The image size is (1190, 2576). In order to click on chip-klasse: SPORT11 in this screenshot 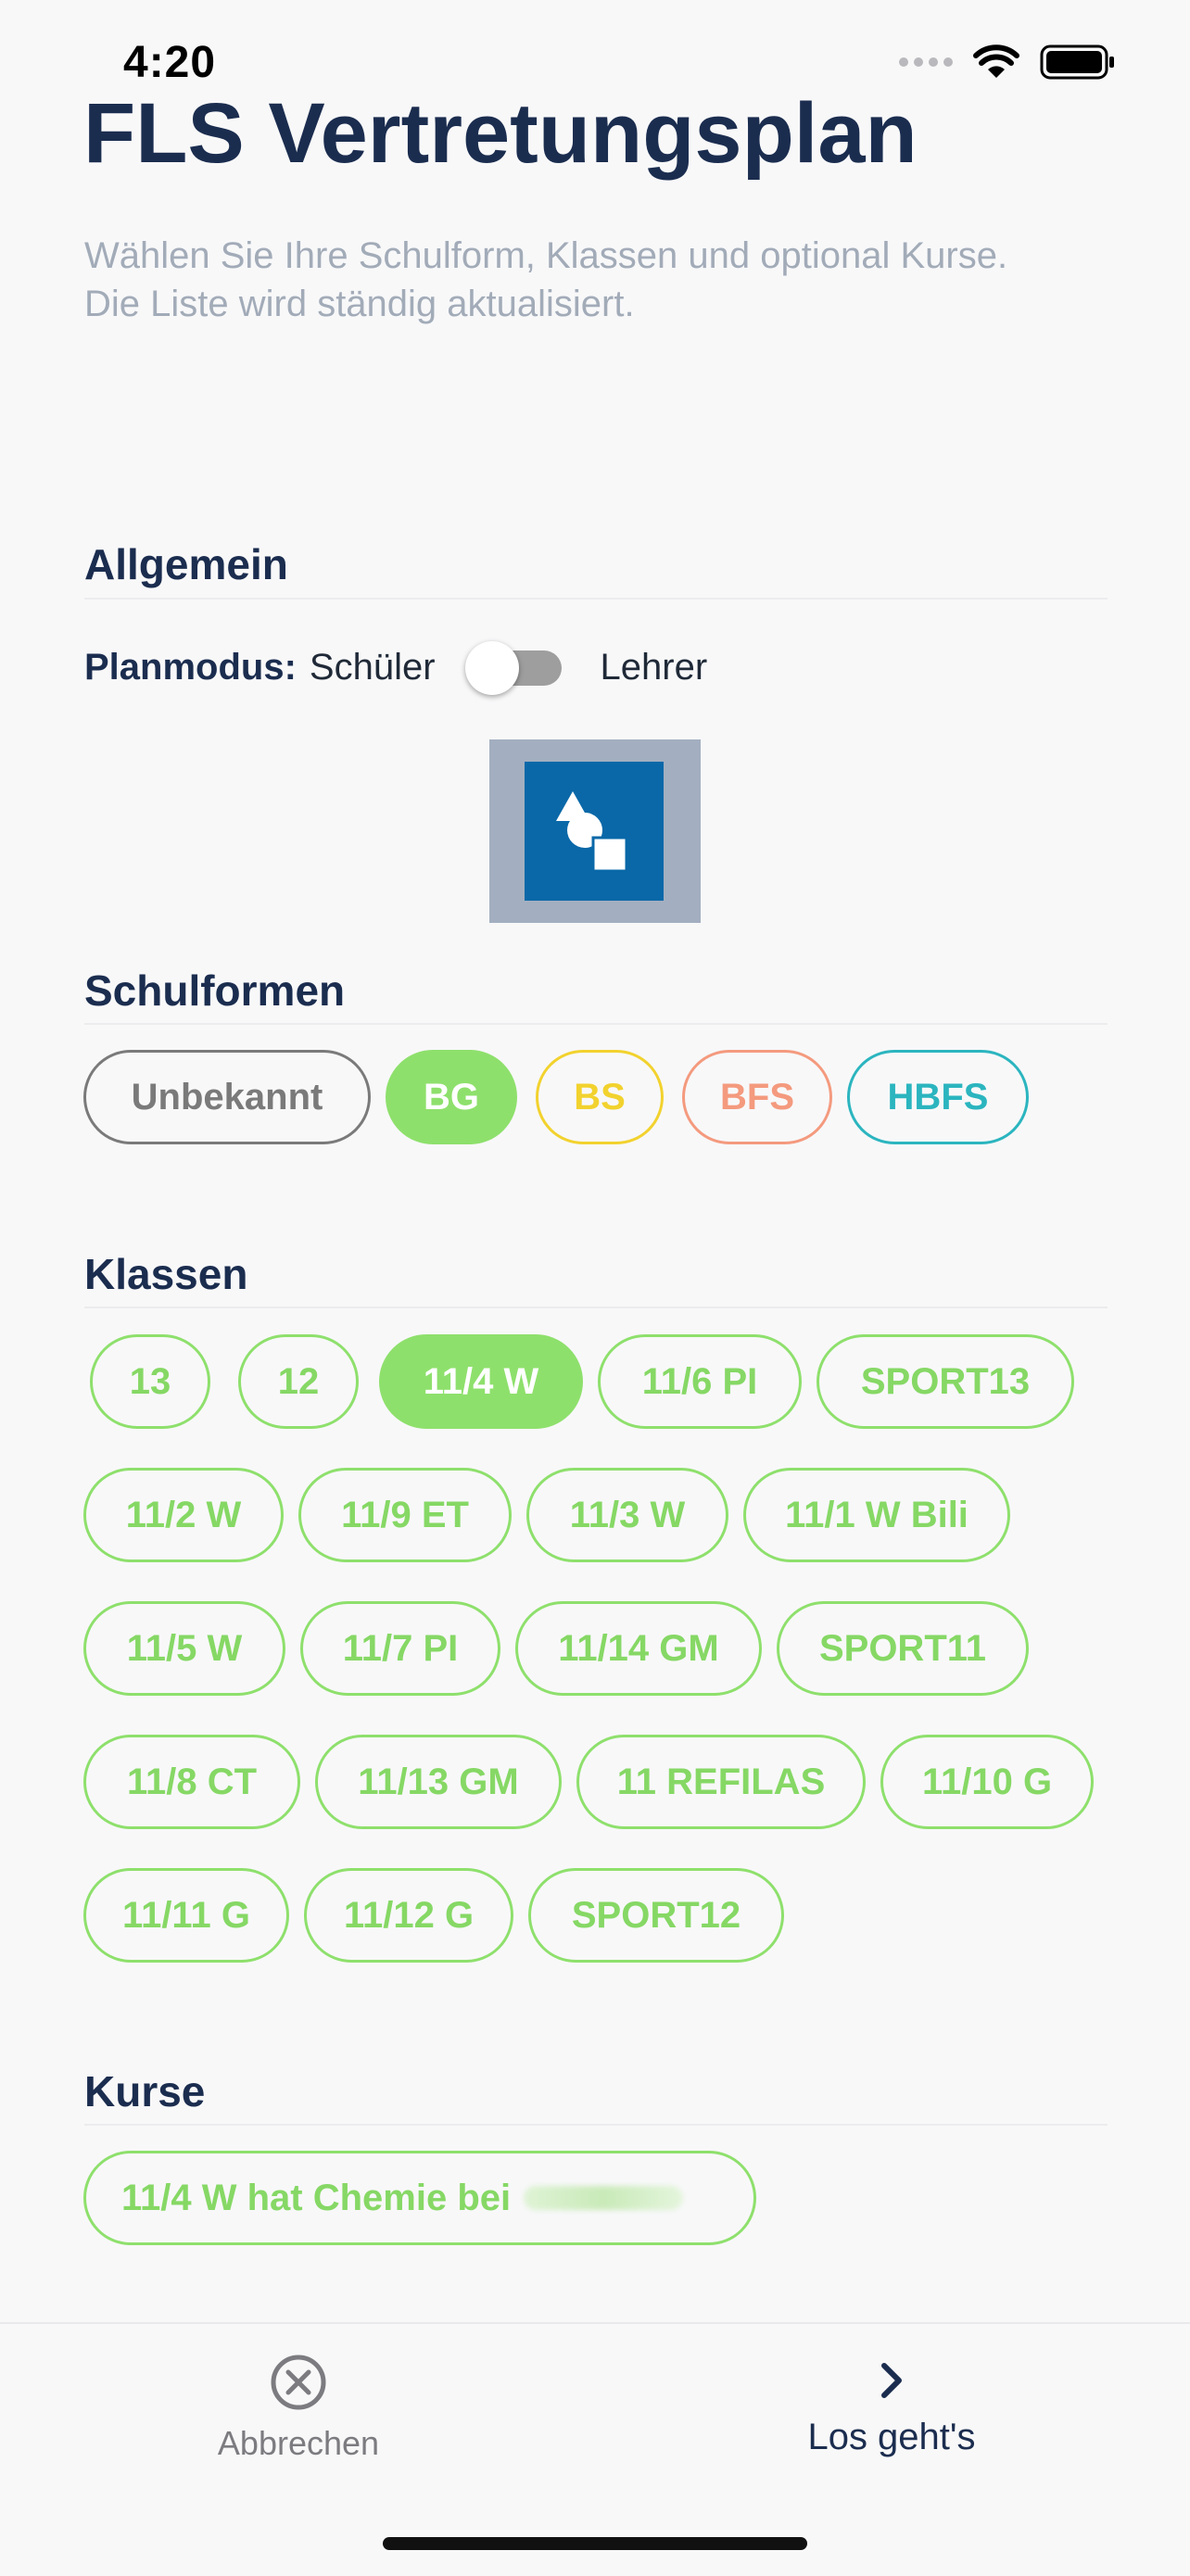, I will do `click(903, 1649)`.